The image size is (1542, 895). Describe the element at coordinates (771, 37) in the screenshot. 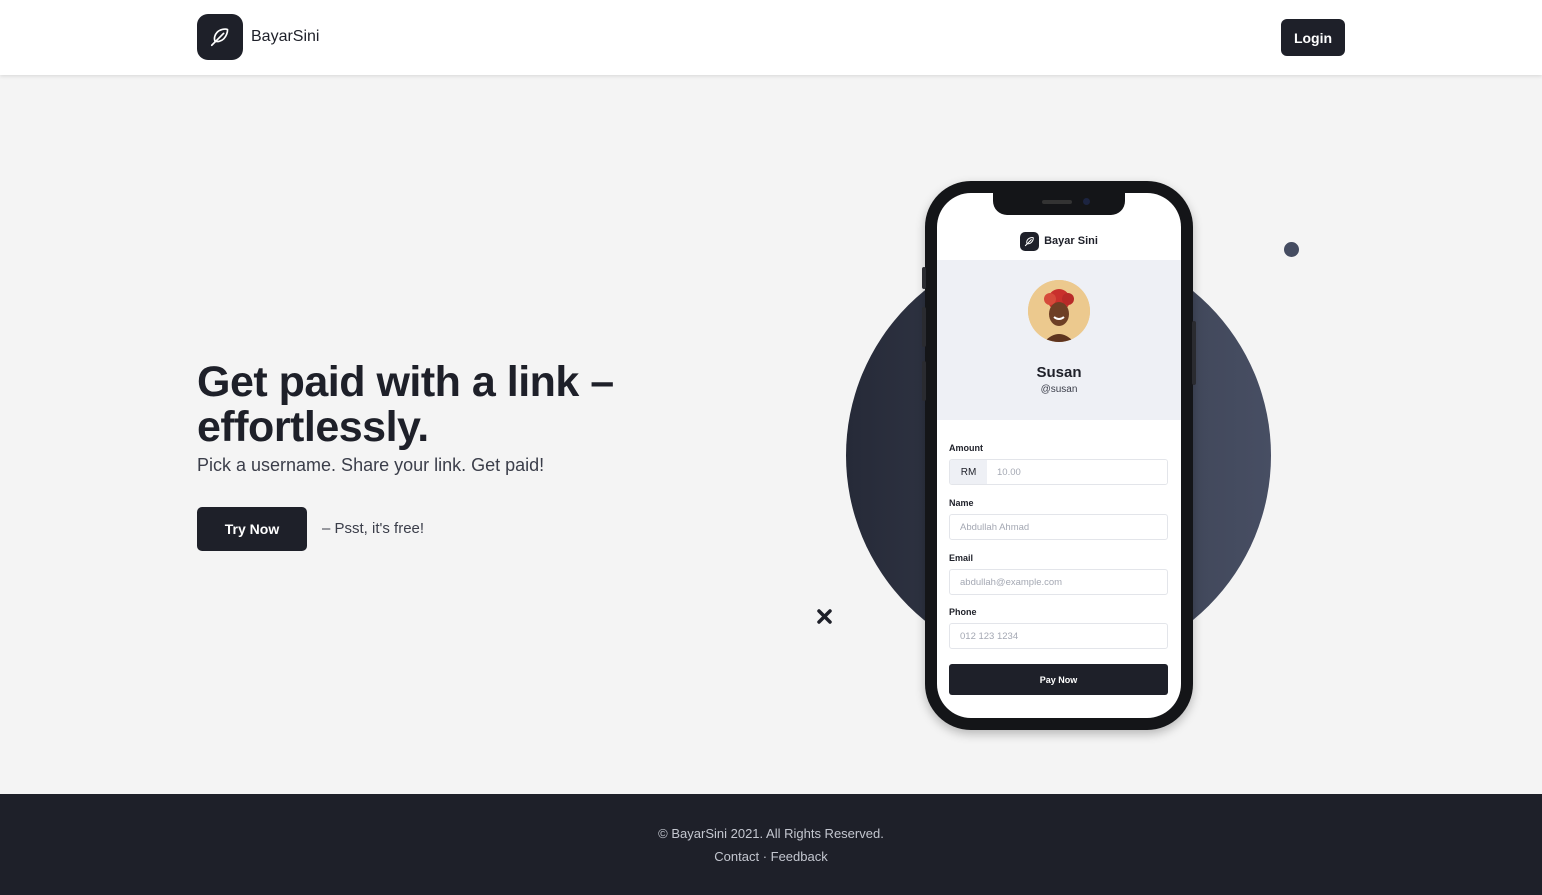

I see `site-header: BayarSini Login` at that location.